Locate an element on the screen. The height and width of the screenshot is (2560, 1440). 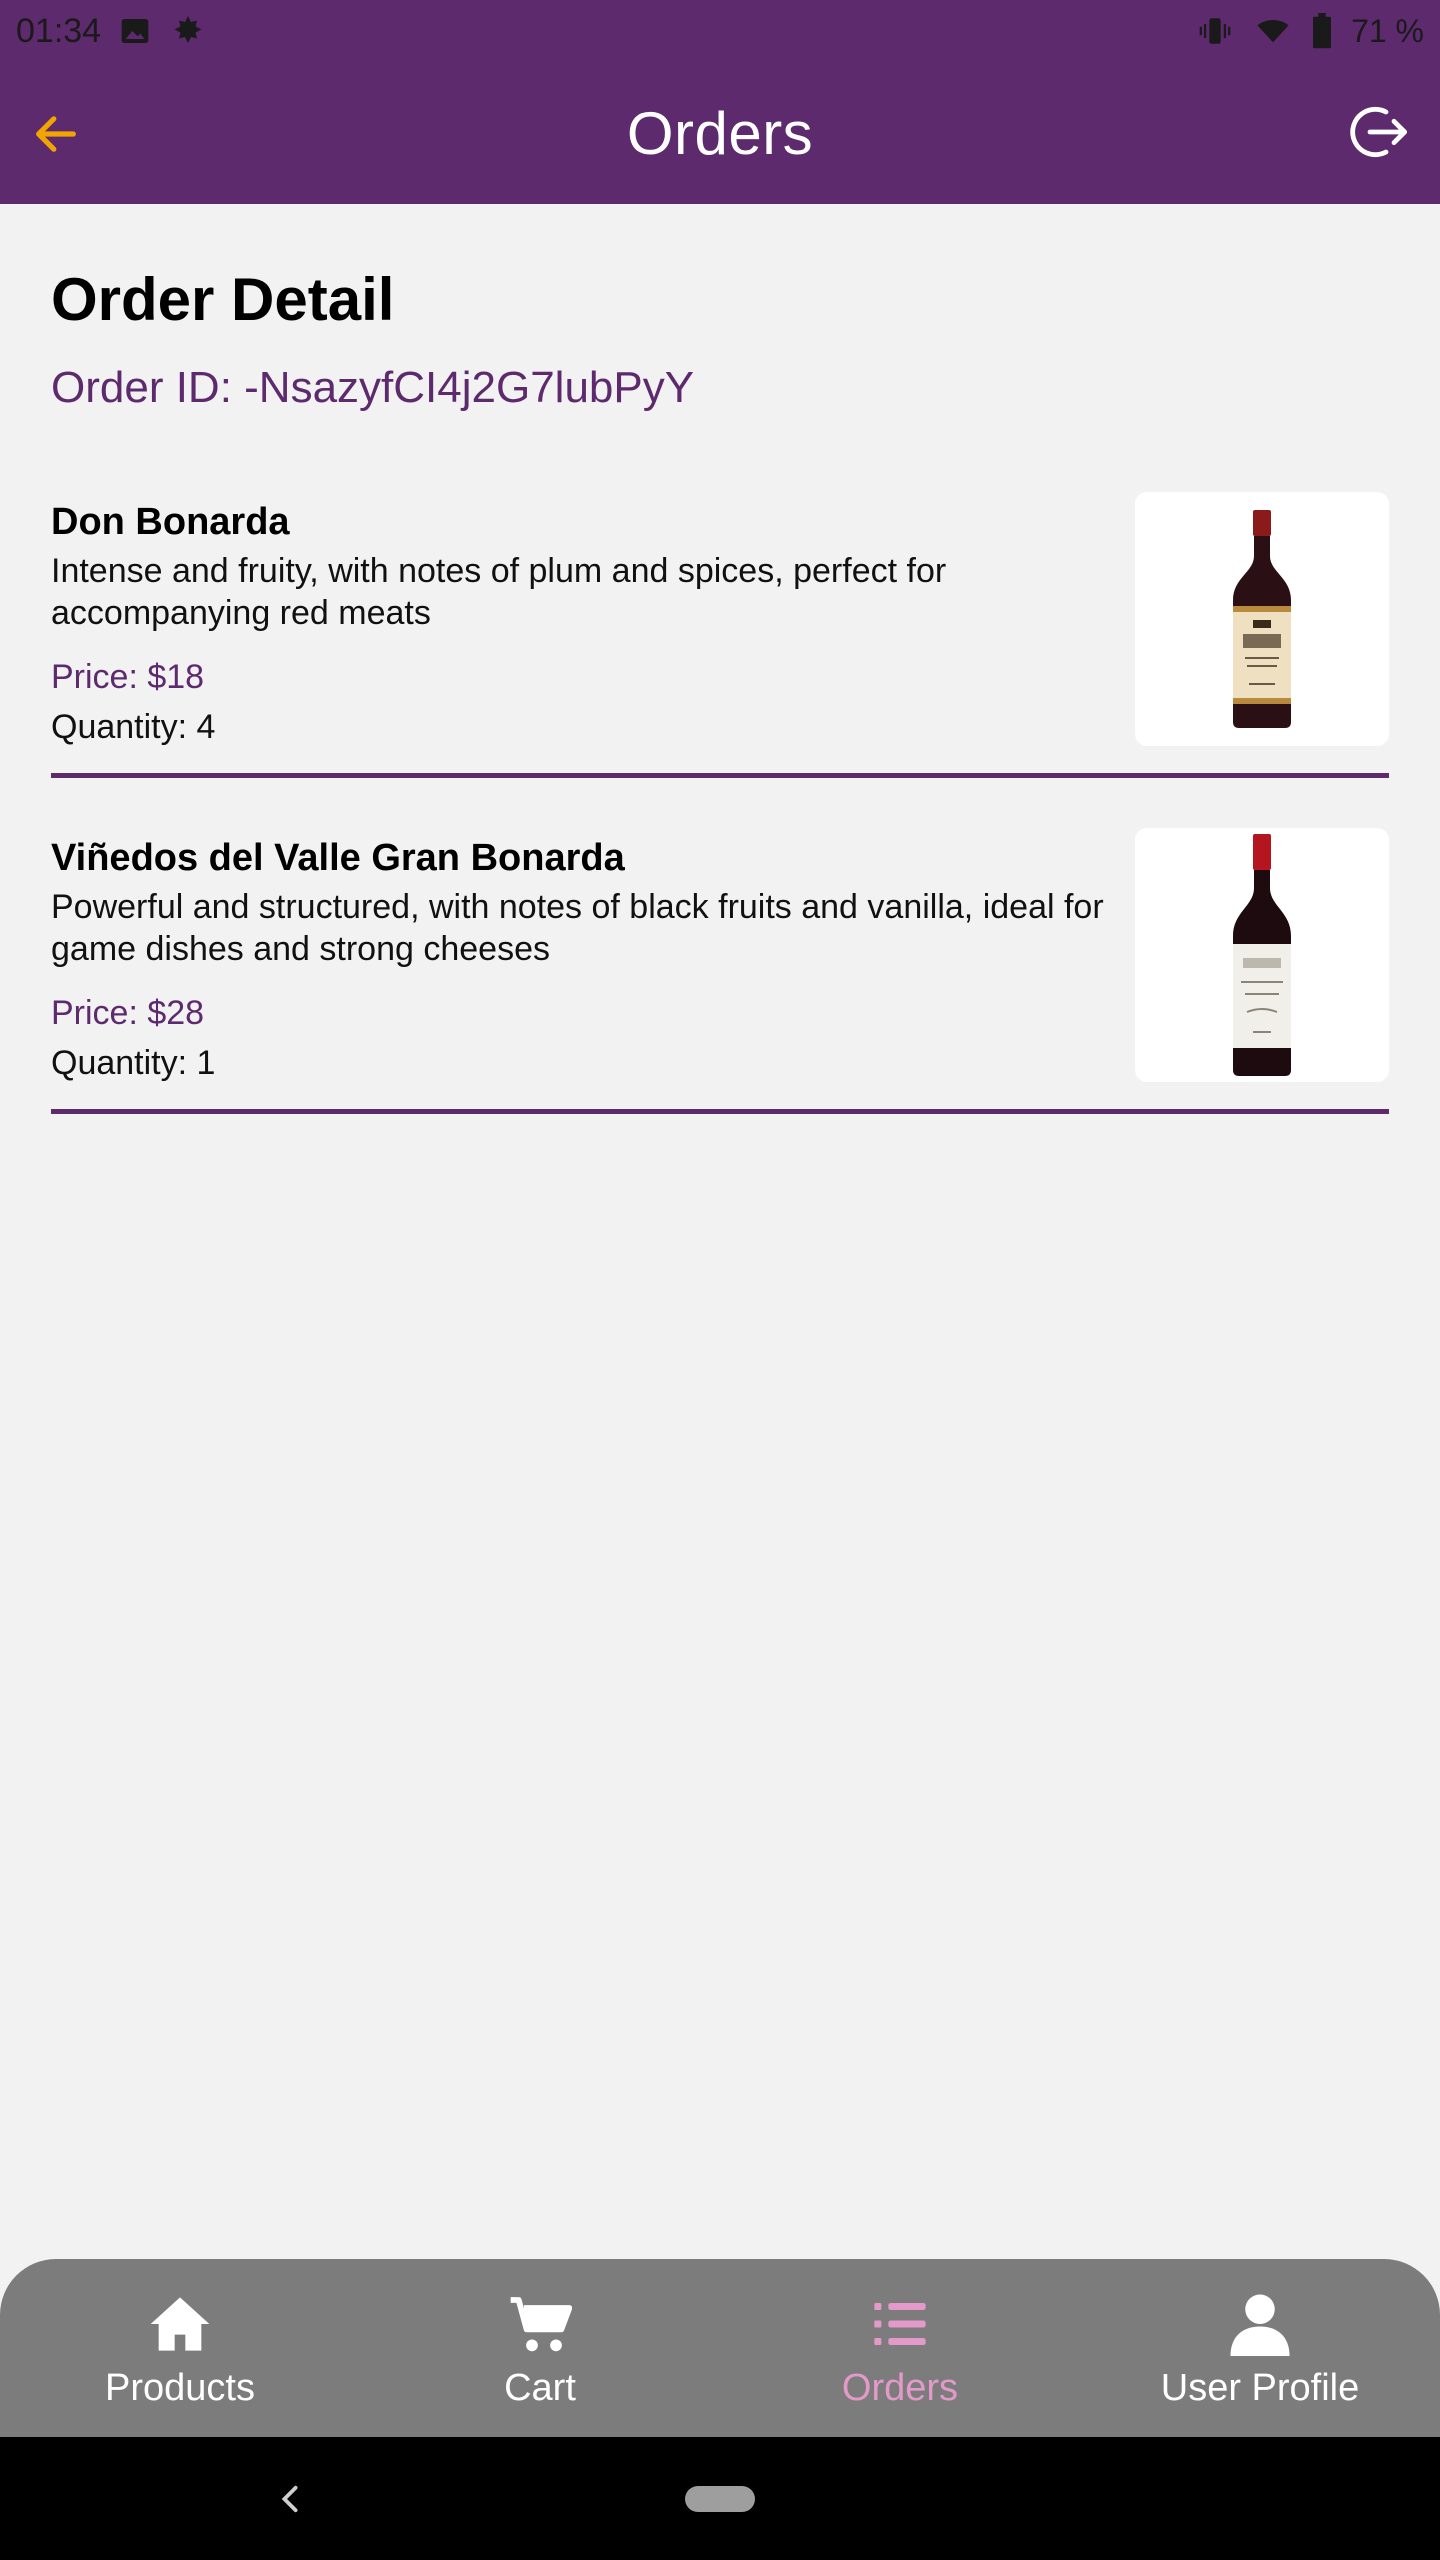
leaf-icon is located at coordinates (188, 31).